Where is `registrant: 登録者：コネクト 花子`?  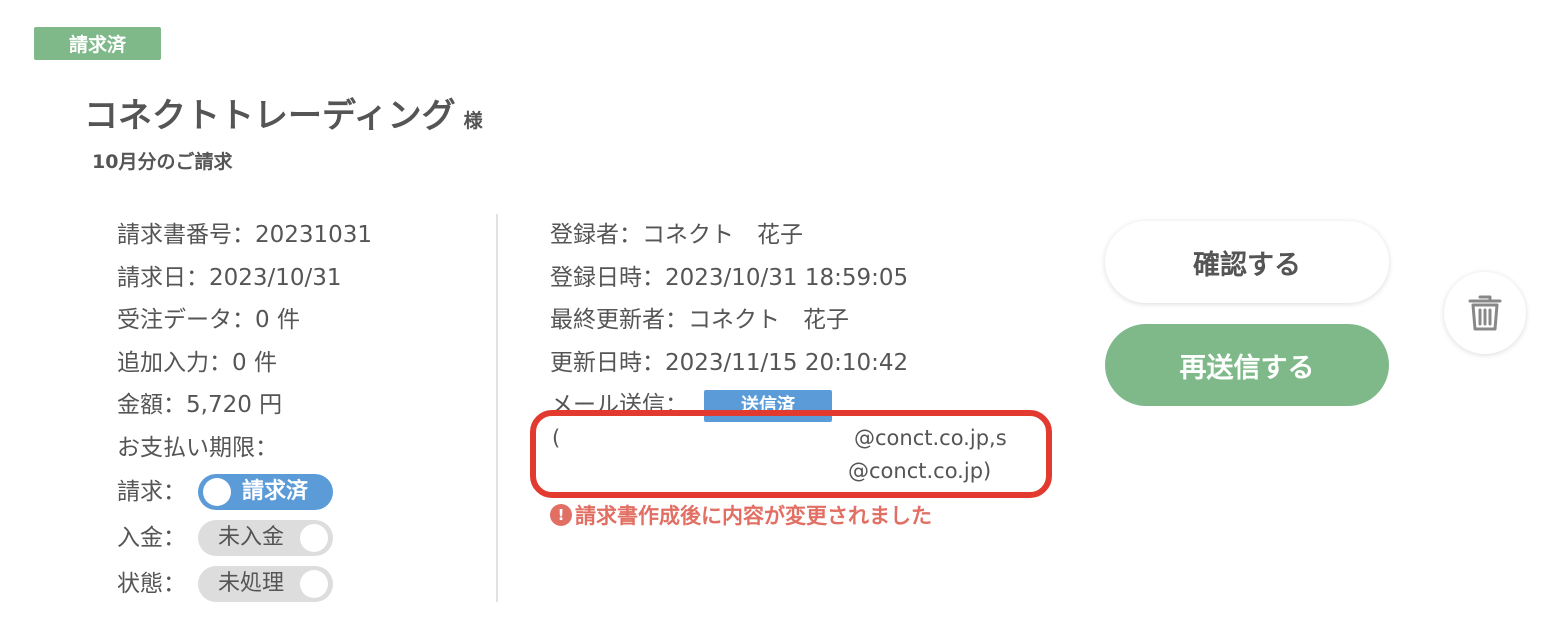
registrant: 登録者：コネクト 花子 is located at coordinates (676, 235).